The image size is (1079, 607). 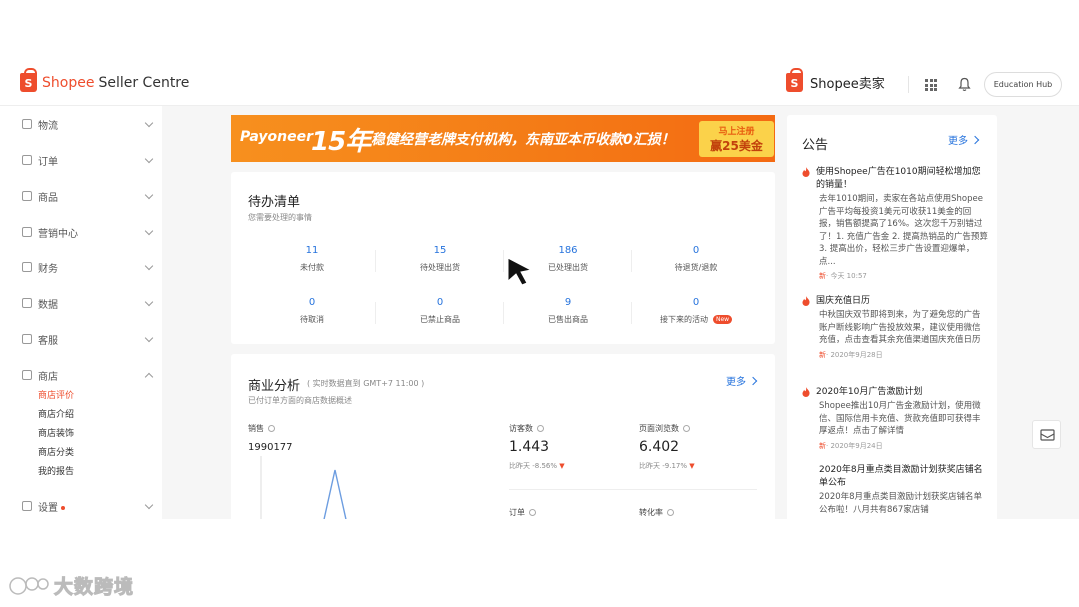 What do you see at coordinates (741, 380) in the screenshot?
I see `business-more-link: 更多` at bounding box center [741, 380].